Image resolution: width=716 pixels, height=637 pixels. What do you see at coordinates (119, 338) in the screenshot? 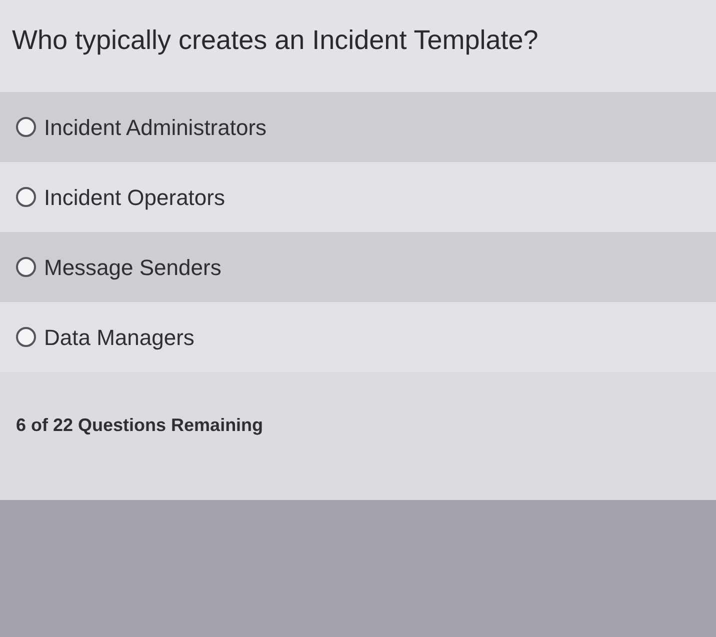
I see `option-label: Data Managers` at bounding box center [119, 338].